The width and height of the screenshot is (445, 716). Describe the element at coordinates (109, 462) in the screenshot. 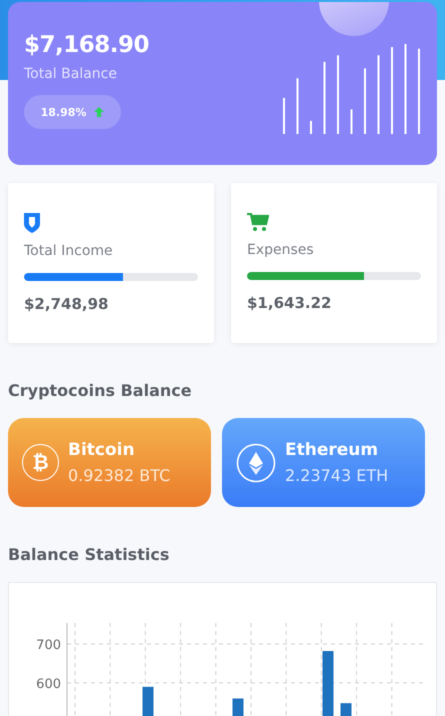

I see `coin-card: ₿ Bitcoin 0.92382 BTC` at that location.